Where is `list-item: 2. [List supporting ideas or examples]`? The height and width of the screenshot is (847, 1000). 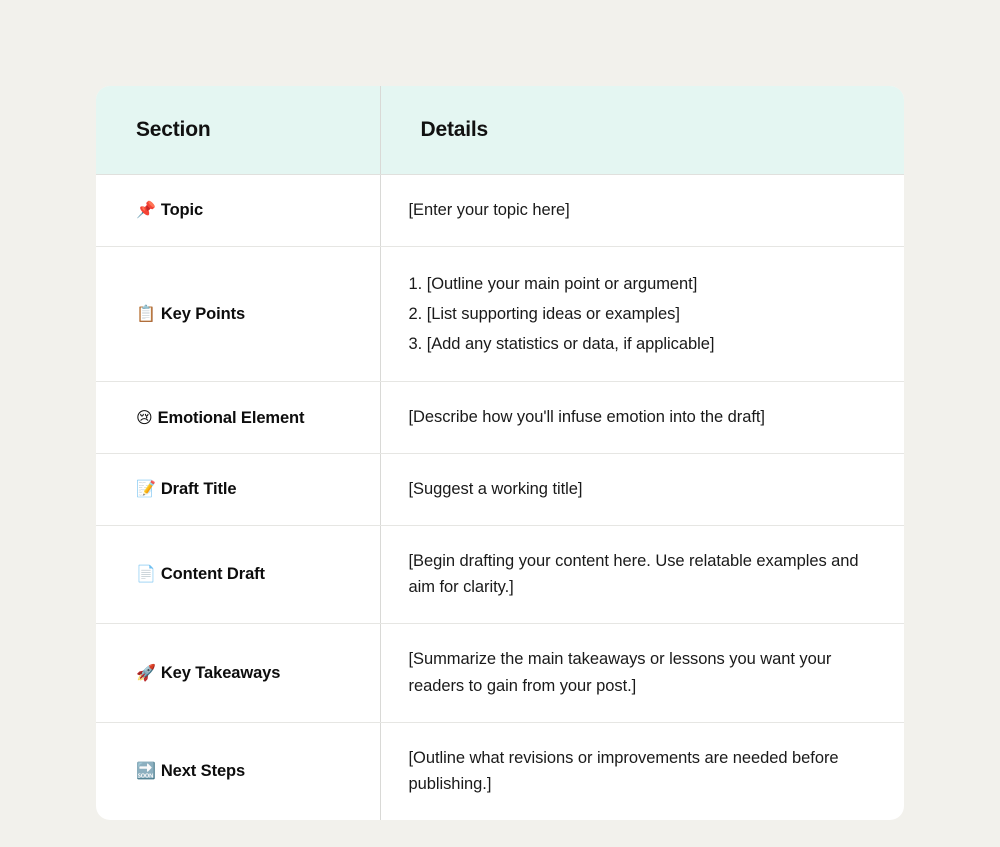 list-item: 2. [List supporting ideas or examples] is located at coordinates (544, 313).